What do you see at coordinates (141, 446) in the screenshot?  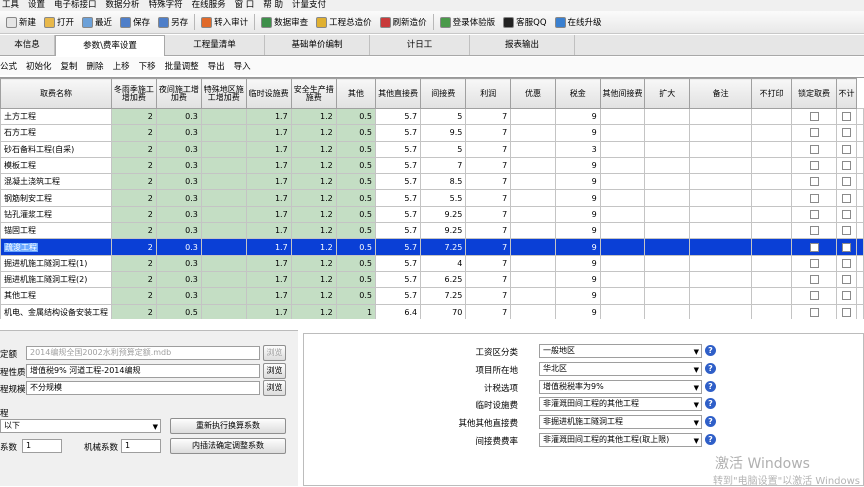 I see `mech-coef-input: 1` at bounding box center [141, 446].